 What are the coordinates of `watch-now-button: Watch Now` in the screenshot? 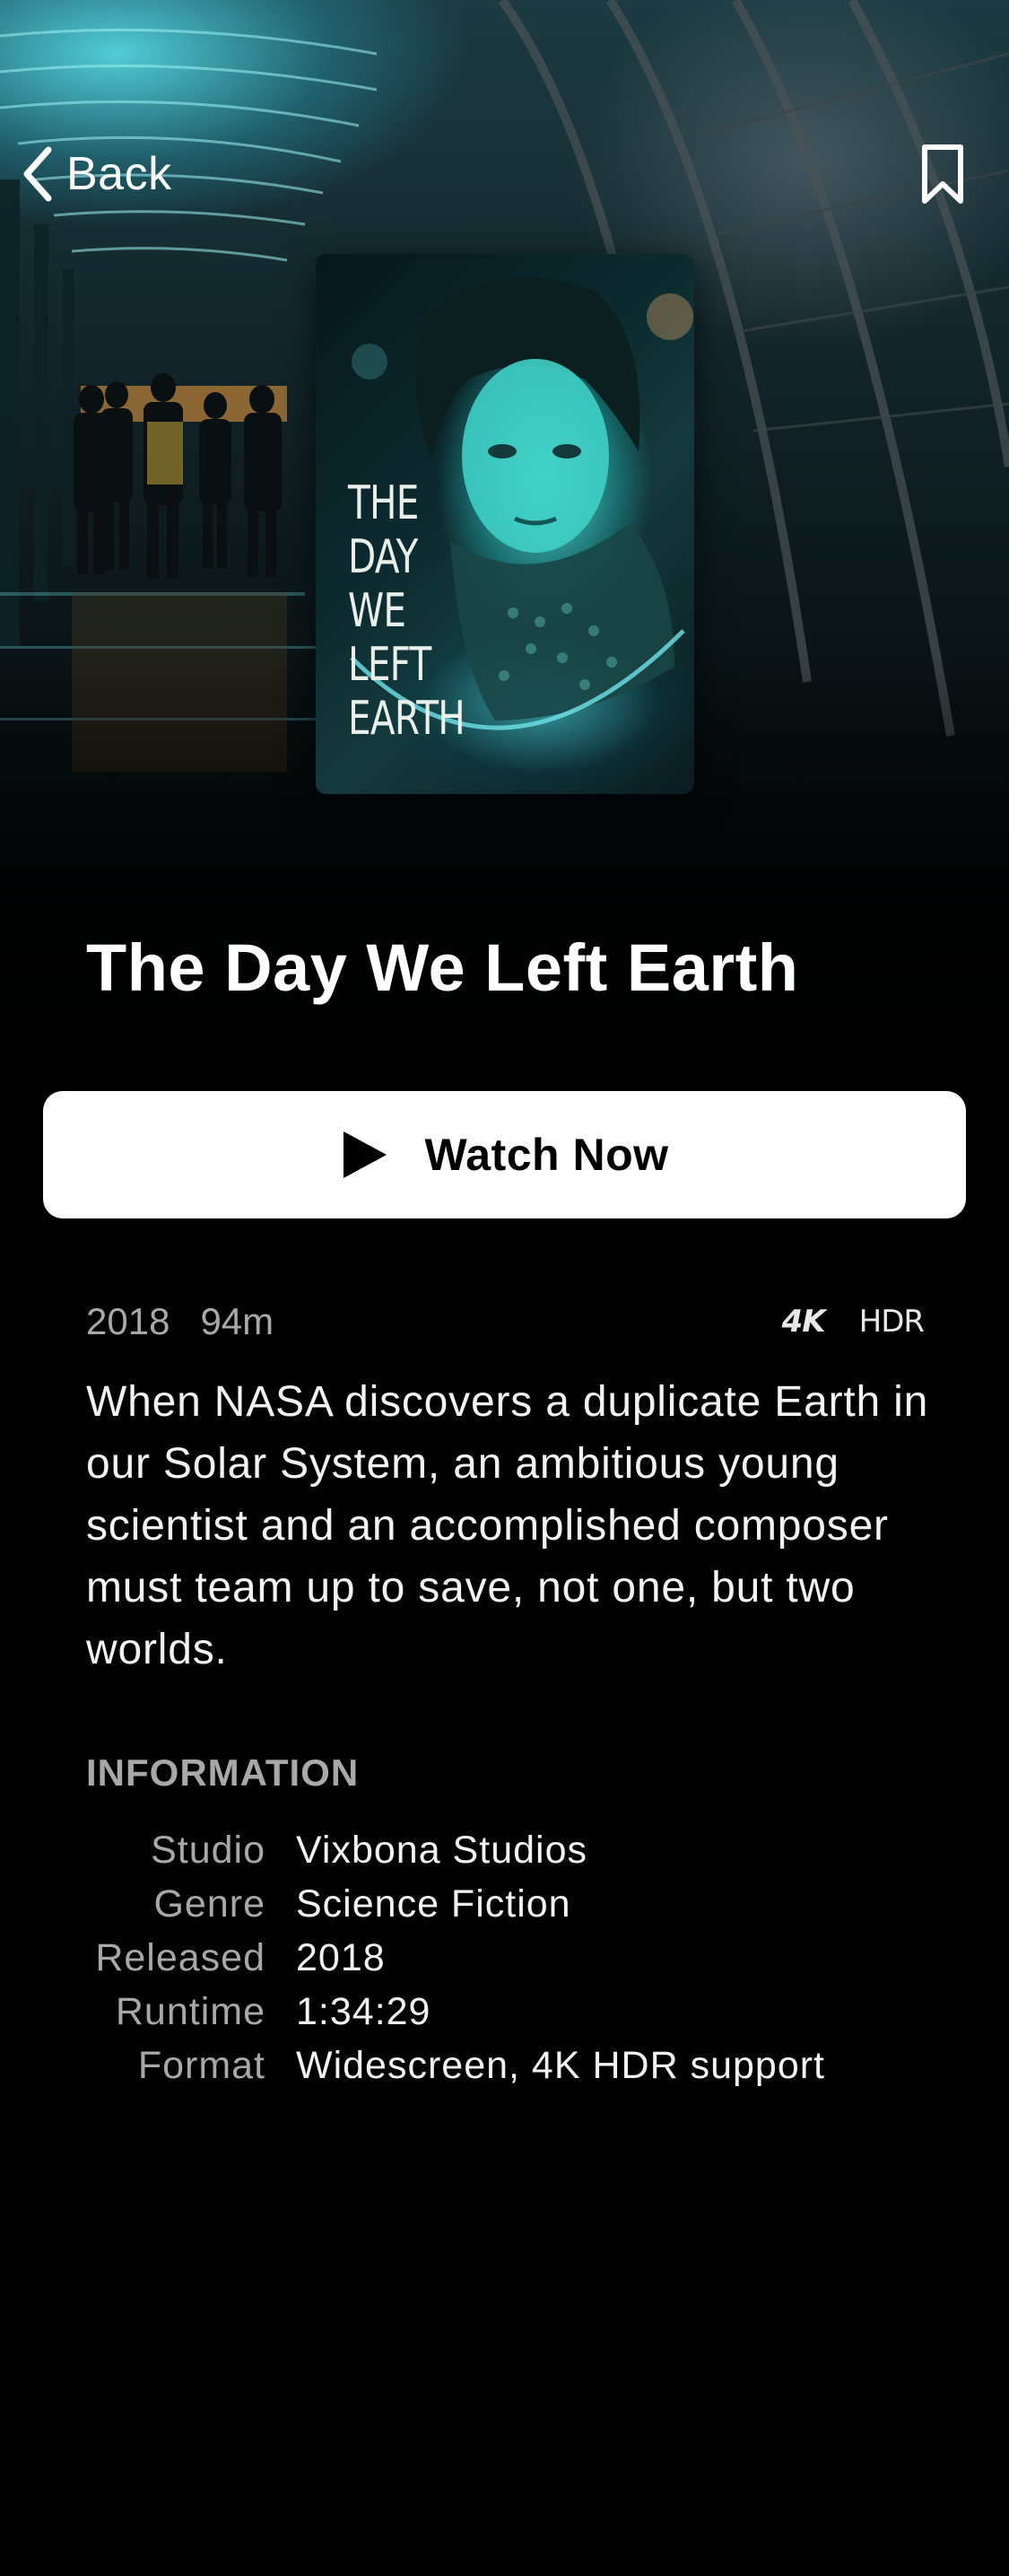 It's located at (504, 1155).